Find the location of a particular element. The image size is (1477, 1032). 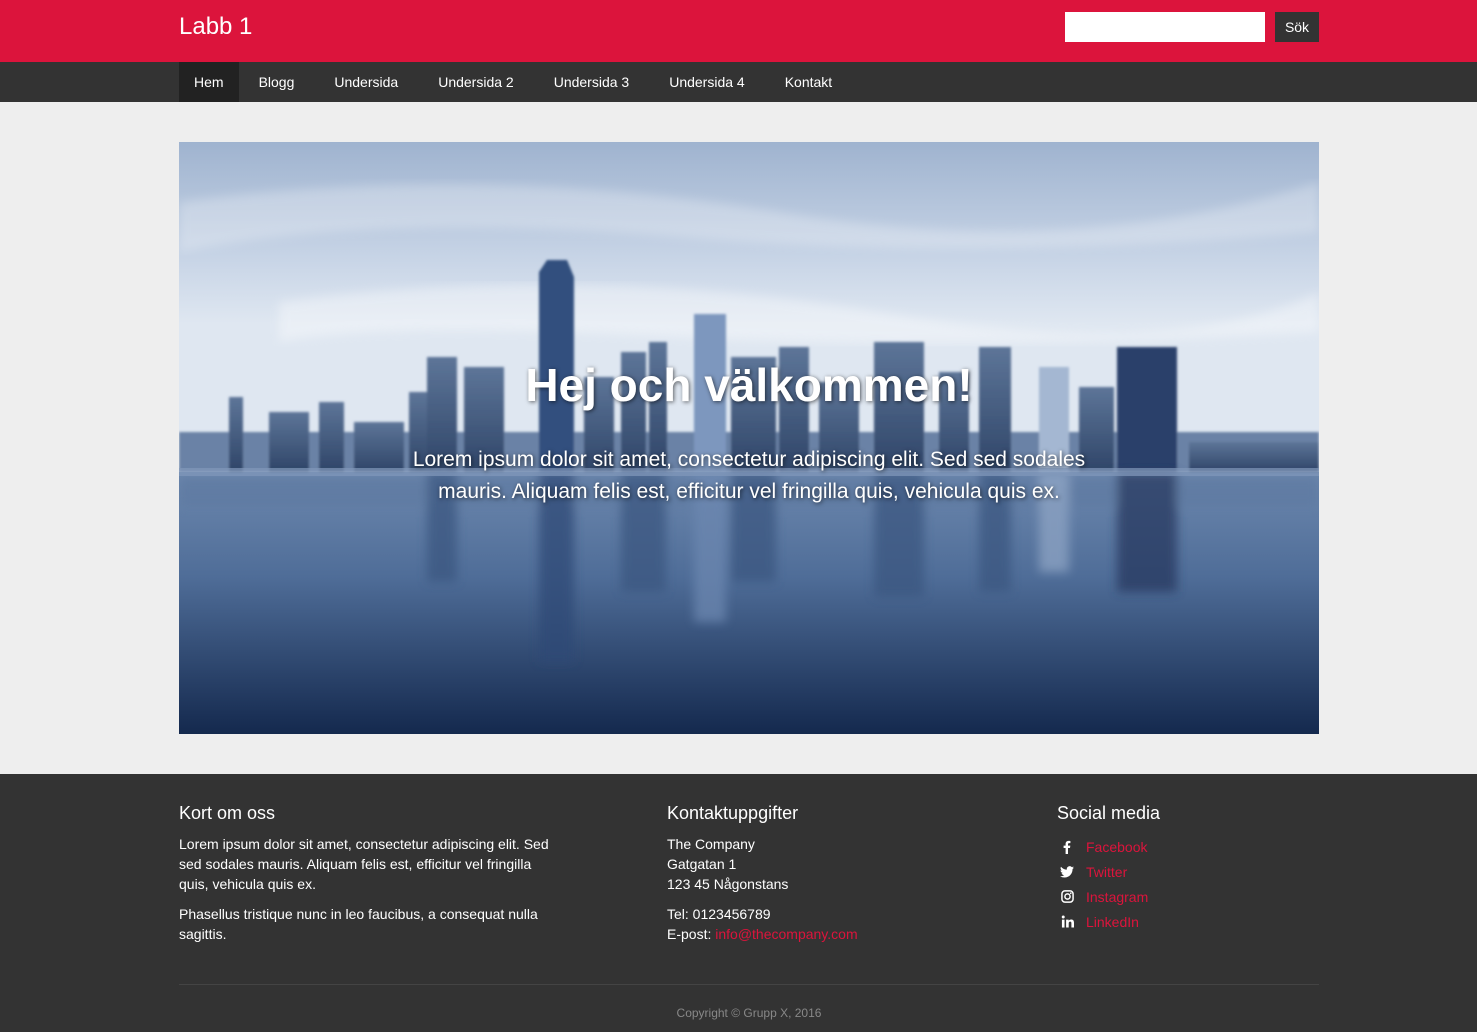

contact-street: Gatgatan 1 is located at coordinates (702, 864).